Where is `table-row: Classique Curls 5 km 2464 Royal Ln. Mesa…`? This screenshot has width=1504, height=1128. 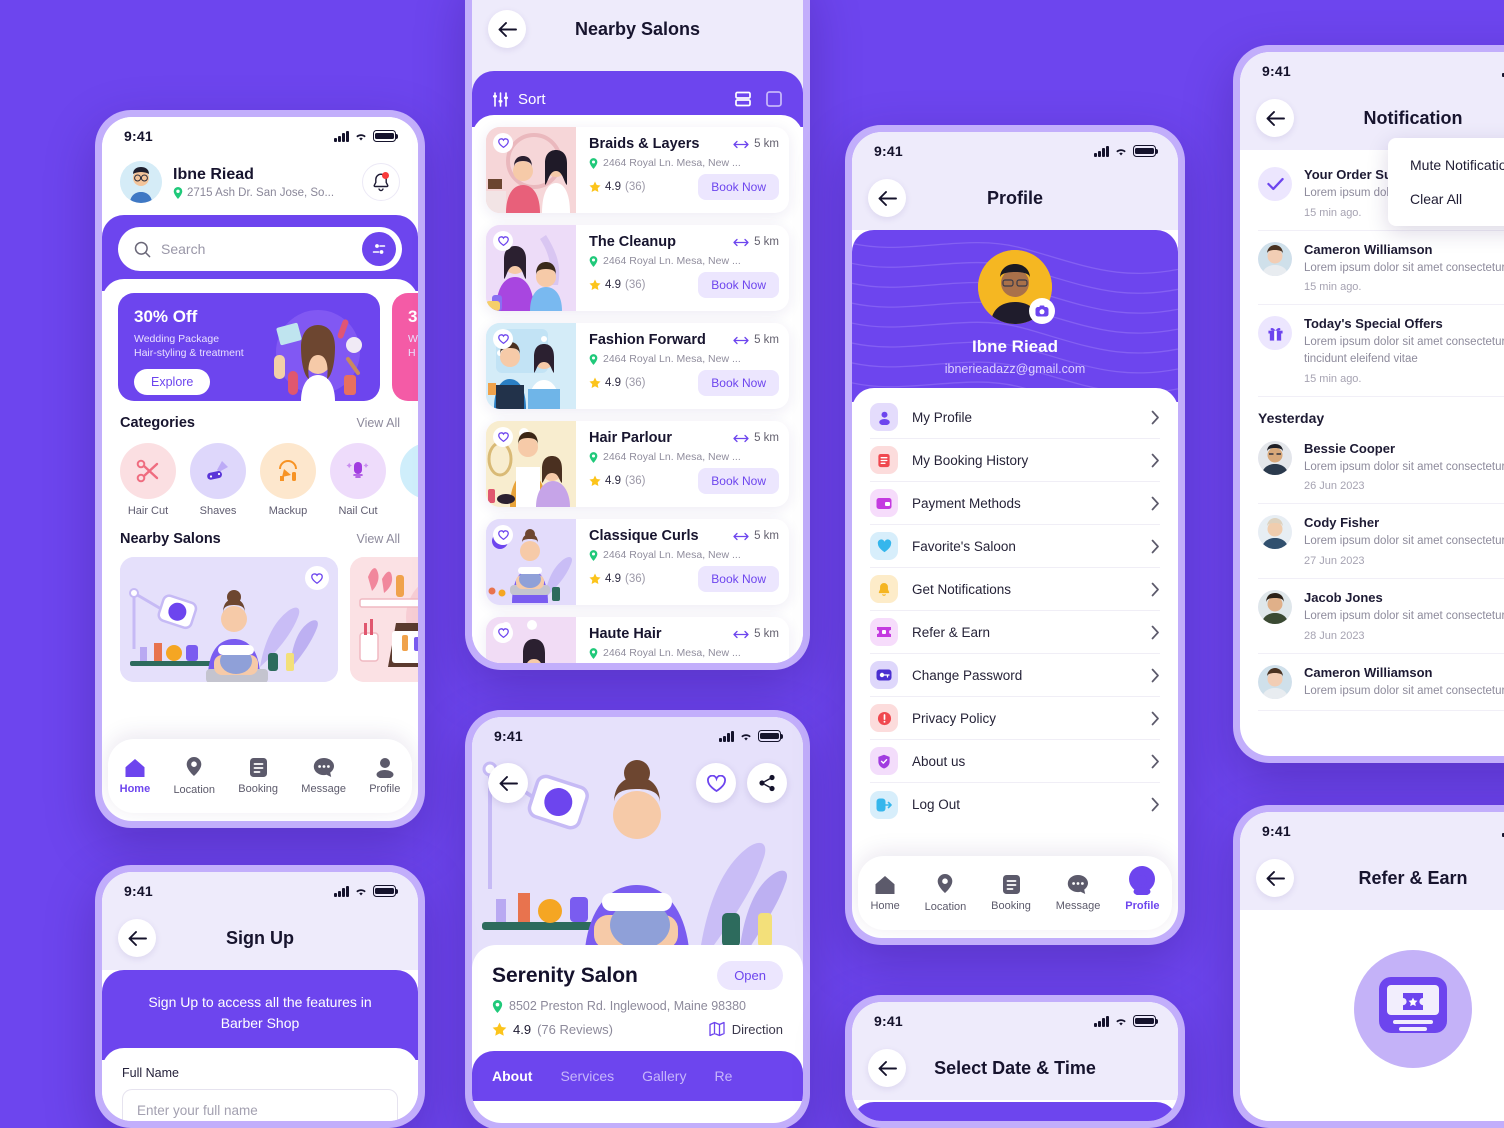
table-row: Classique Curls 5 km 2464 Royal Ln. Mesa… is located at coordinates (637, 562).